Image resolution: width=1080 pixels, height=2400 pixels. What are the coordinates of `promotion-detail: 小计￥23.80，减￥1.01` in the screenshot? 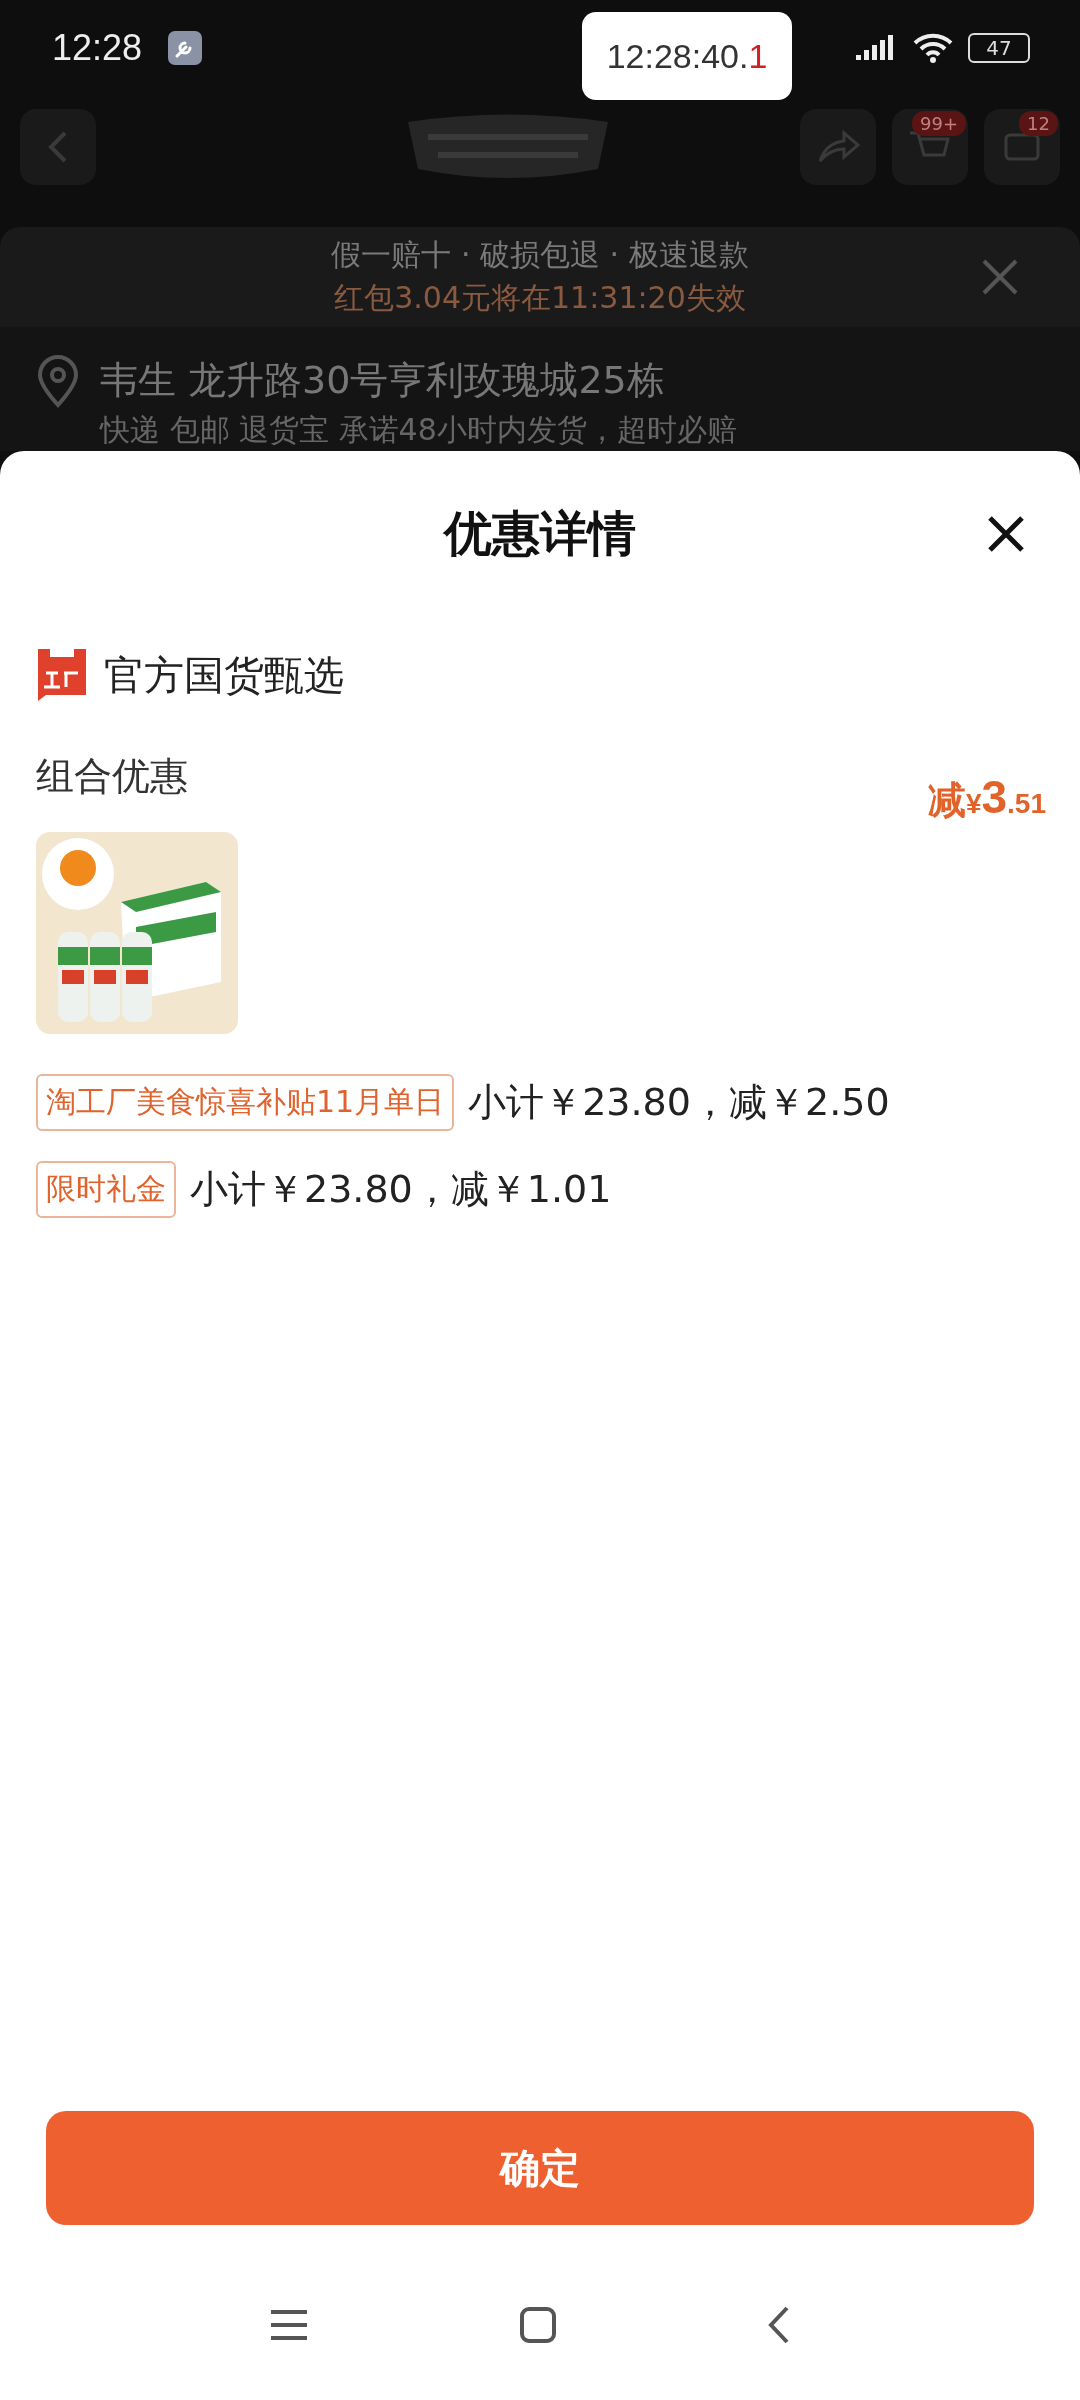 It's located at (401, 1189).